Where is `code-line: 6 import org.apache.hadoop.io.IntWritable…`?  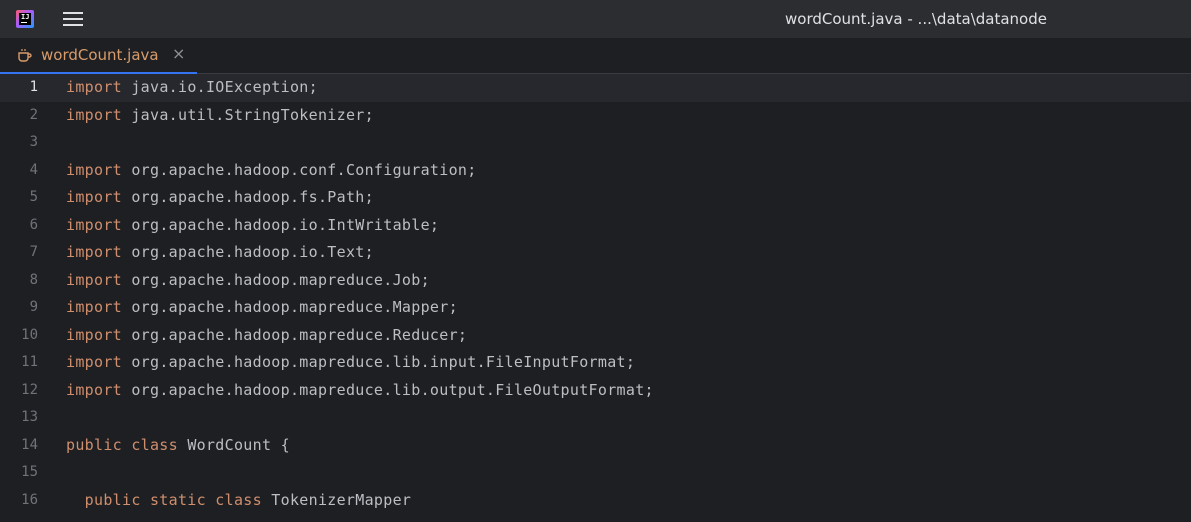 code-line: 6 import org.apache.hadoop.io.IntWritable… is located at coordinates (595, 226).